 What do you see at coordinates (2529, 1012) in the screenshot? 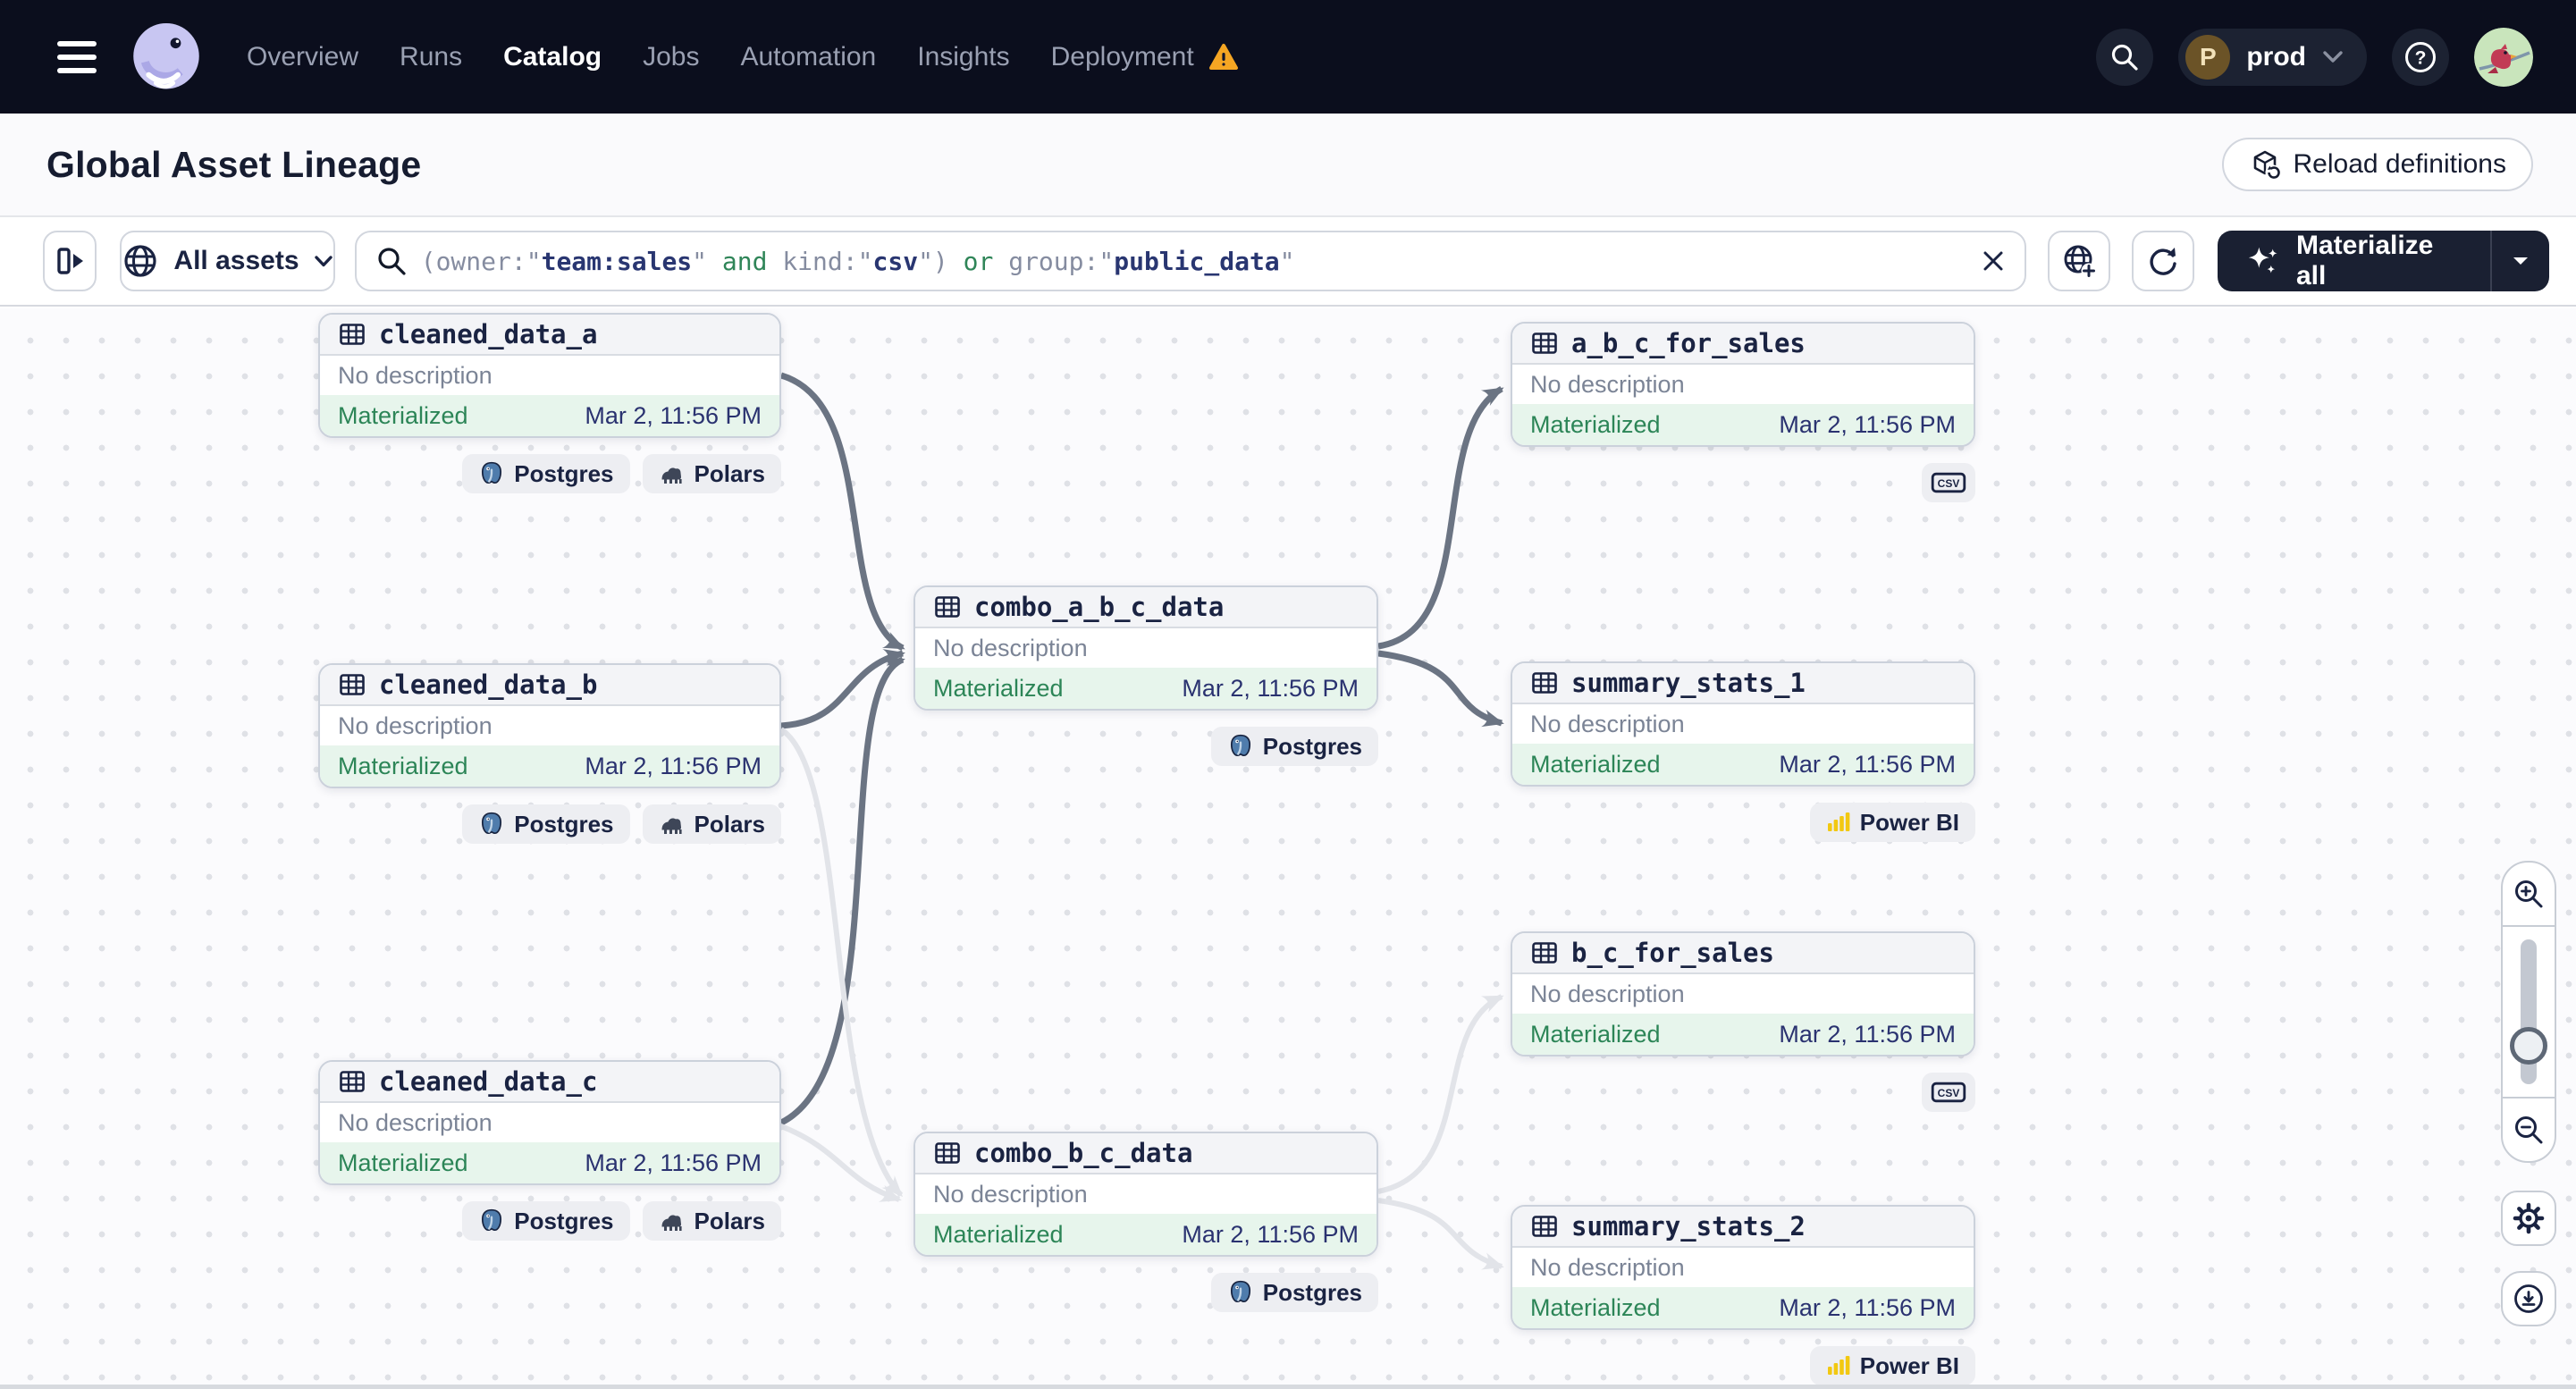
I see `zoom-slider` at bounding box center [2529, 1012].